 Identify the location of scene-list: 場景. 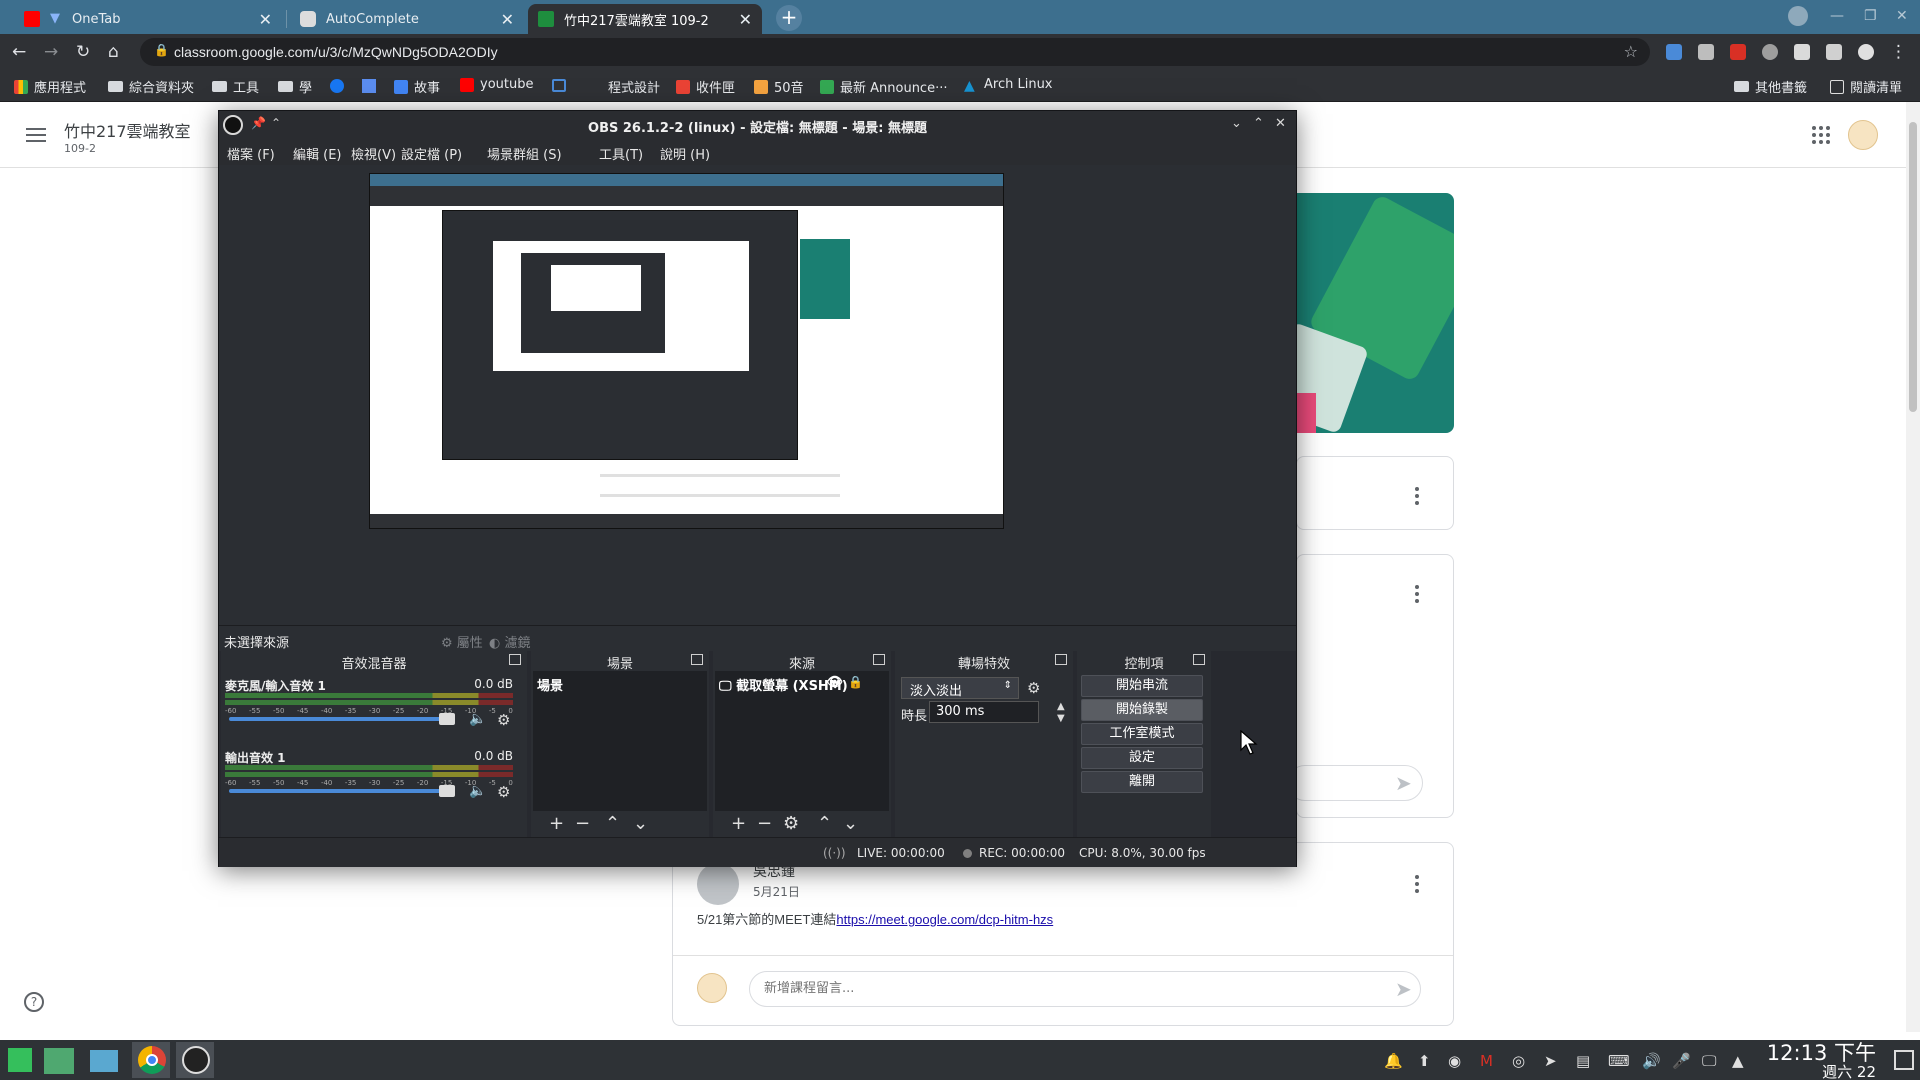
(620, 741).